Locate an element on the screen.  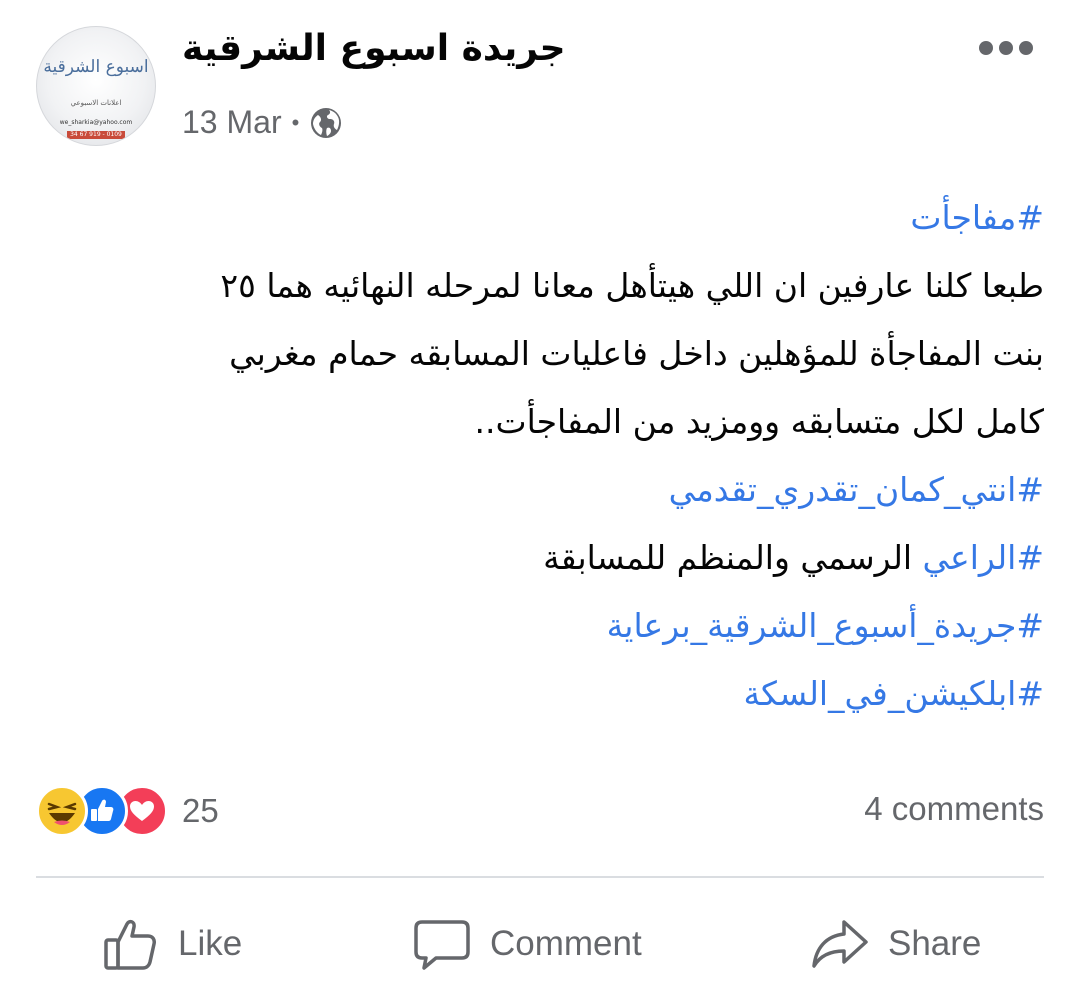
reaction-count: 25 is located at coordinates (200, 810).